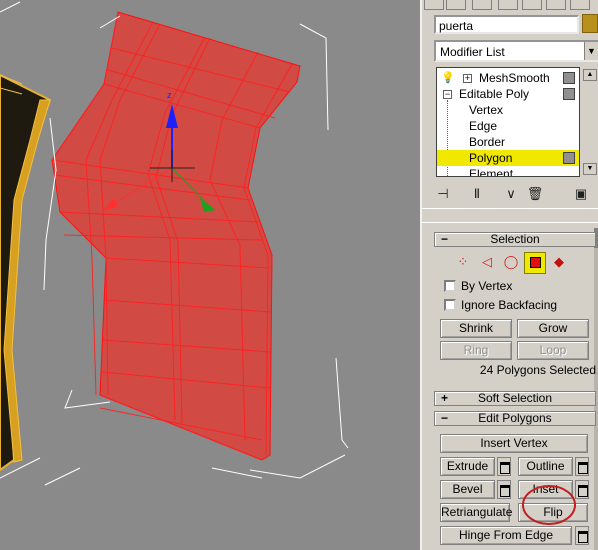 This screenshot has width=598, height=550. I want to click on rollout-title: Edit Polygons, so click(515, 418).